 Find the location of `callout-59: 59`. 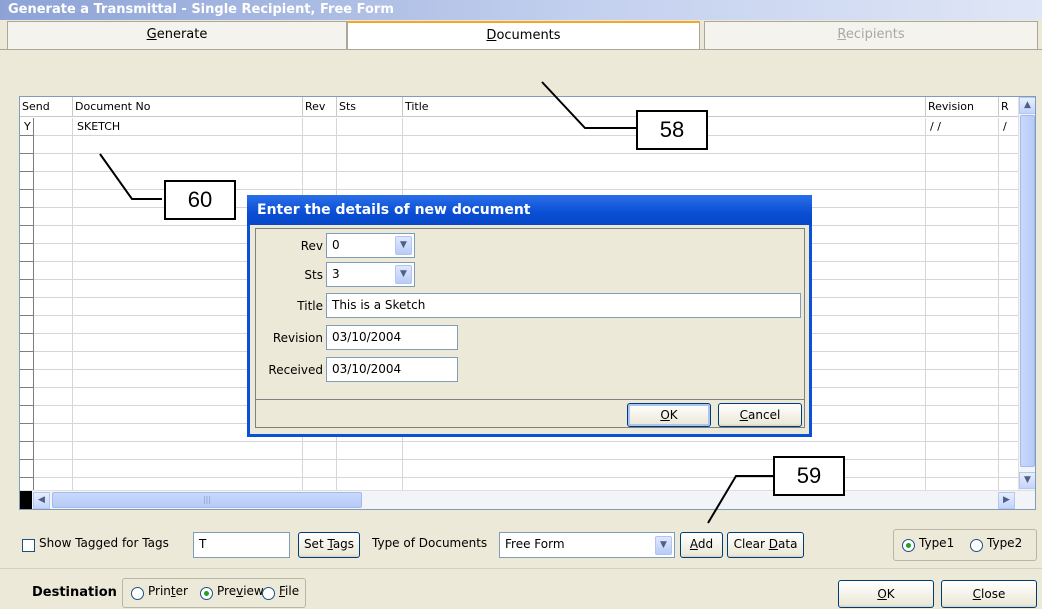

callout-59: 59 is located at coordinates (809, 476).